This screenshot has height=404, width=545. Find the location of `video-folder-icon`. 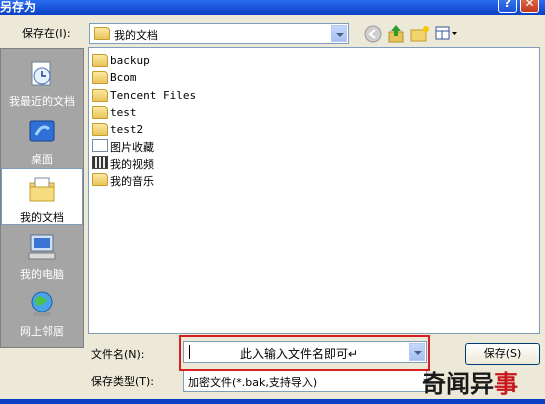

video-folder-icon is located at coordinates (100, 162).